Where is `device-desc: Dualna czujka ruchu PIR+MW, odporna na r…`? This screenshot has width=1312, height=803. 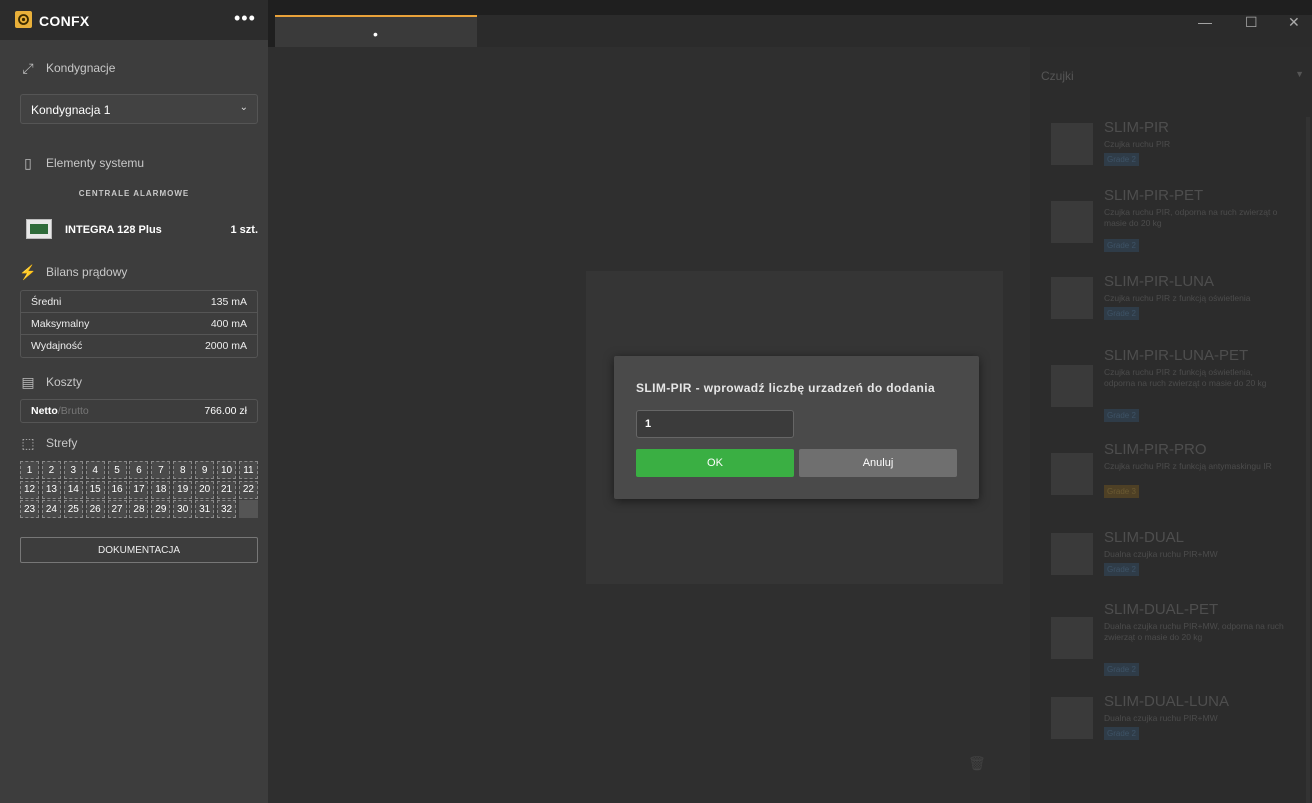 device-desc: Dualna czujka ruchu PIR+MW, odporna na r… is located at coordinates (1194, 631).